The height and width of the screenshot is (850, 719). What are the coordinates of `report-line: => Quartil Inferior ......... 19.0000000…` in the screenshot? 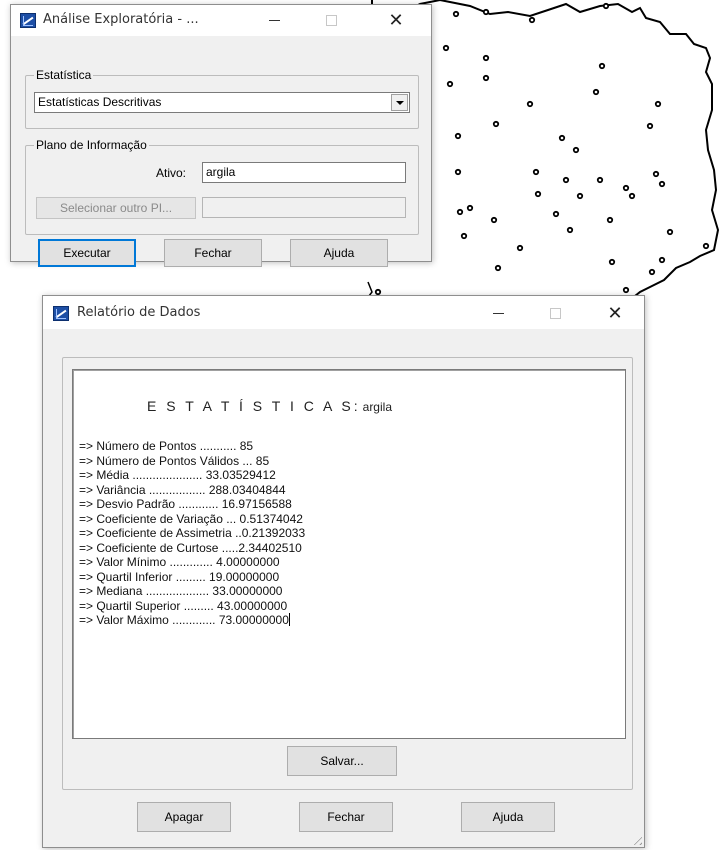 It's located at (179, 576).